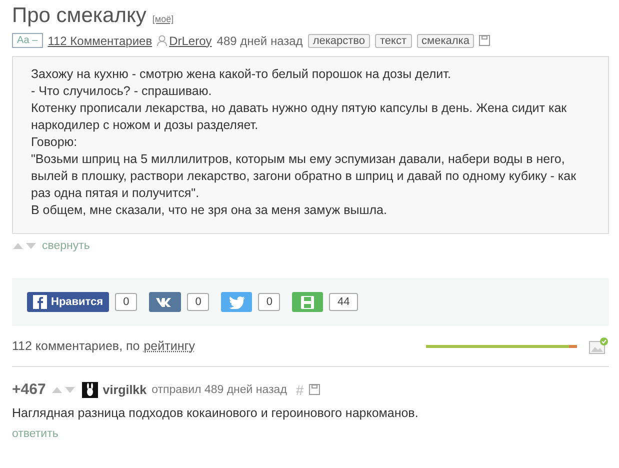 The image size is (619, 468). Describe the element at coordinates (304, 176) in the screenshot. I see `post-paragraph: "Возьми шприц на 5 миллилитров, которым мы ему эспумизан давали, набери воды в него, вылей в плошку, раствори лекарство, загони обратно в шприц и давай по одному кубику - как раз одна пятая и получится".` at that location.